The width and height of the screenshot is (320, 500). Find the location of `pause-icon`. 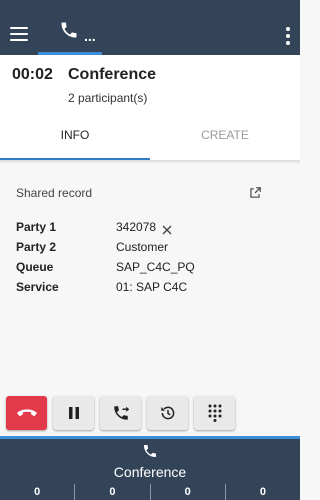

pause-icon is located at coordinates (73, 413).